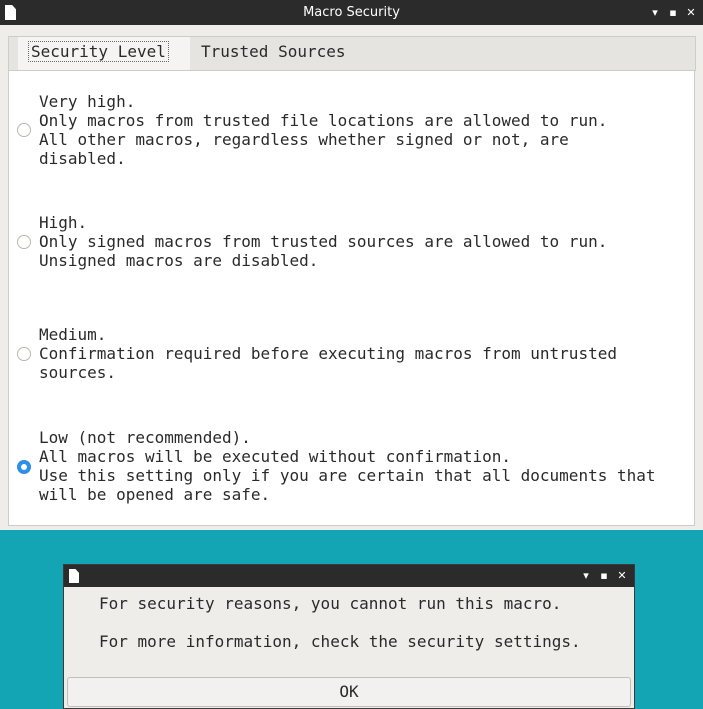 The height and width of the screenshot is (709, 703). I want to click on radio-very-high, so click(24, 130).